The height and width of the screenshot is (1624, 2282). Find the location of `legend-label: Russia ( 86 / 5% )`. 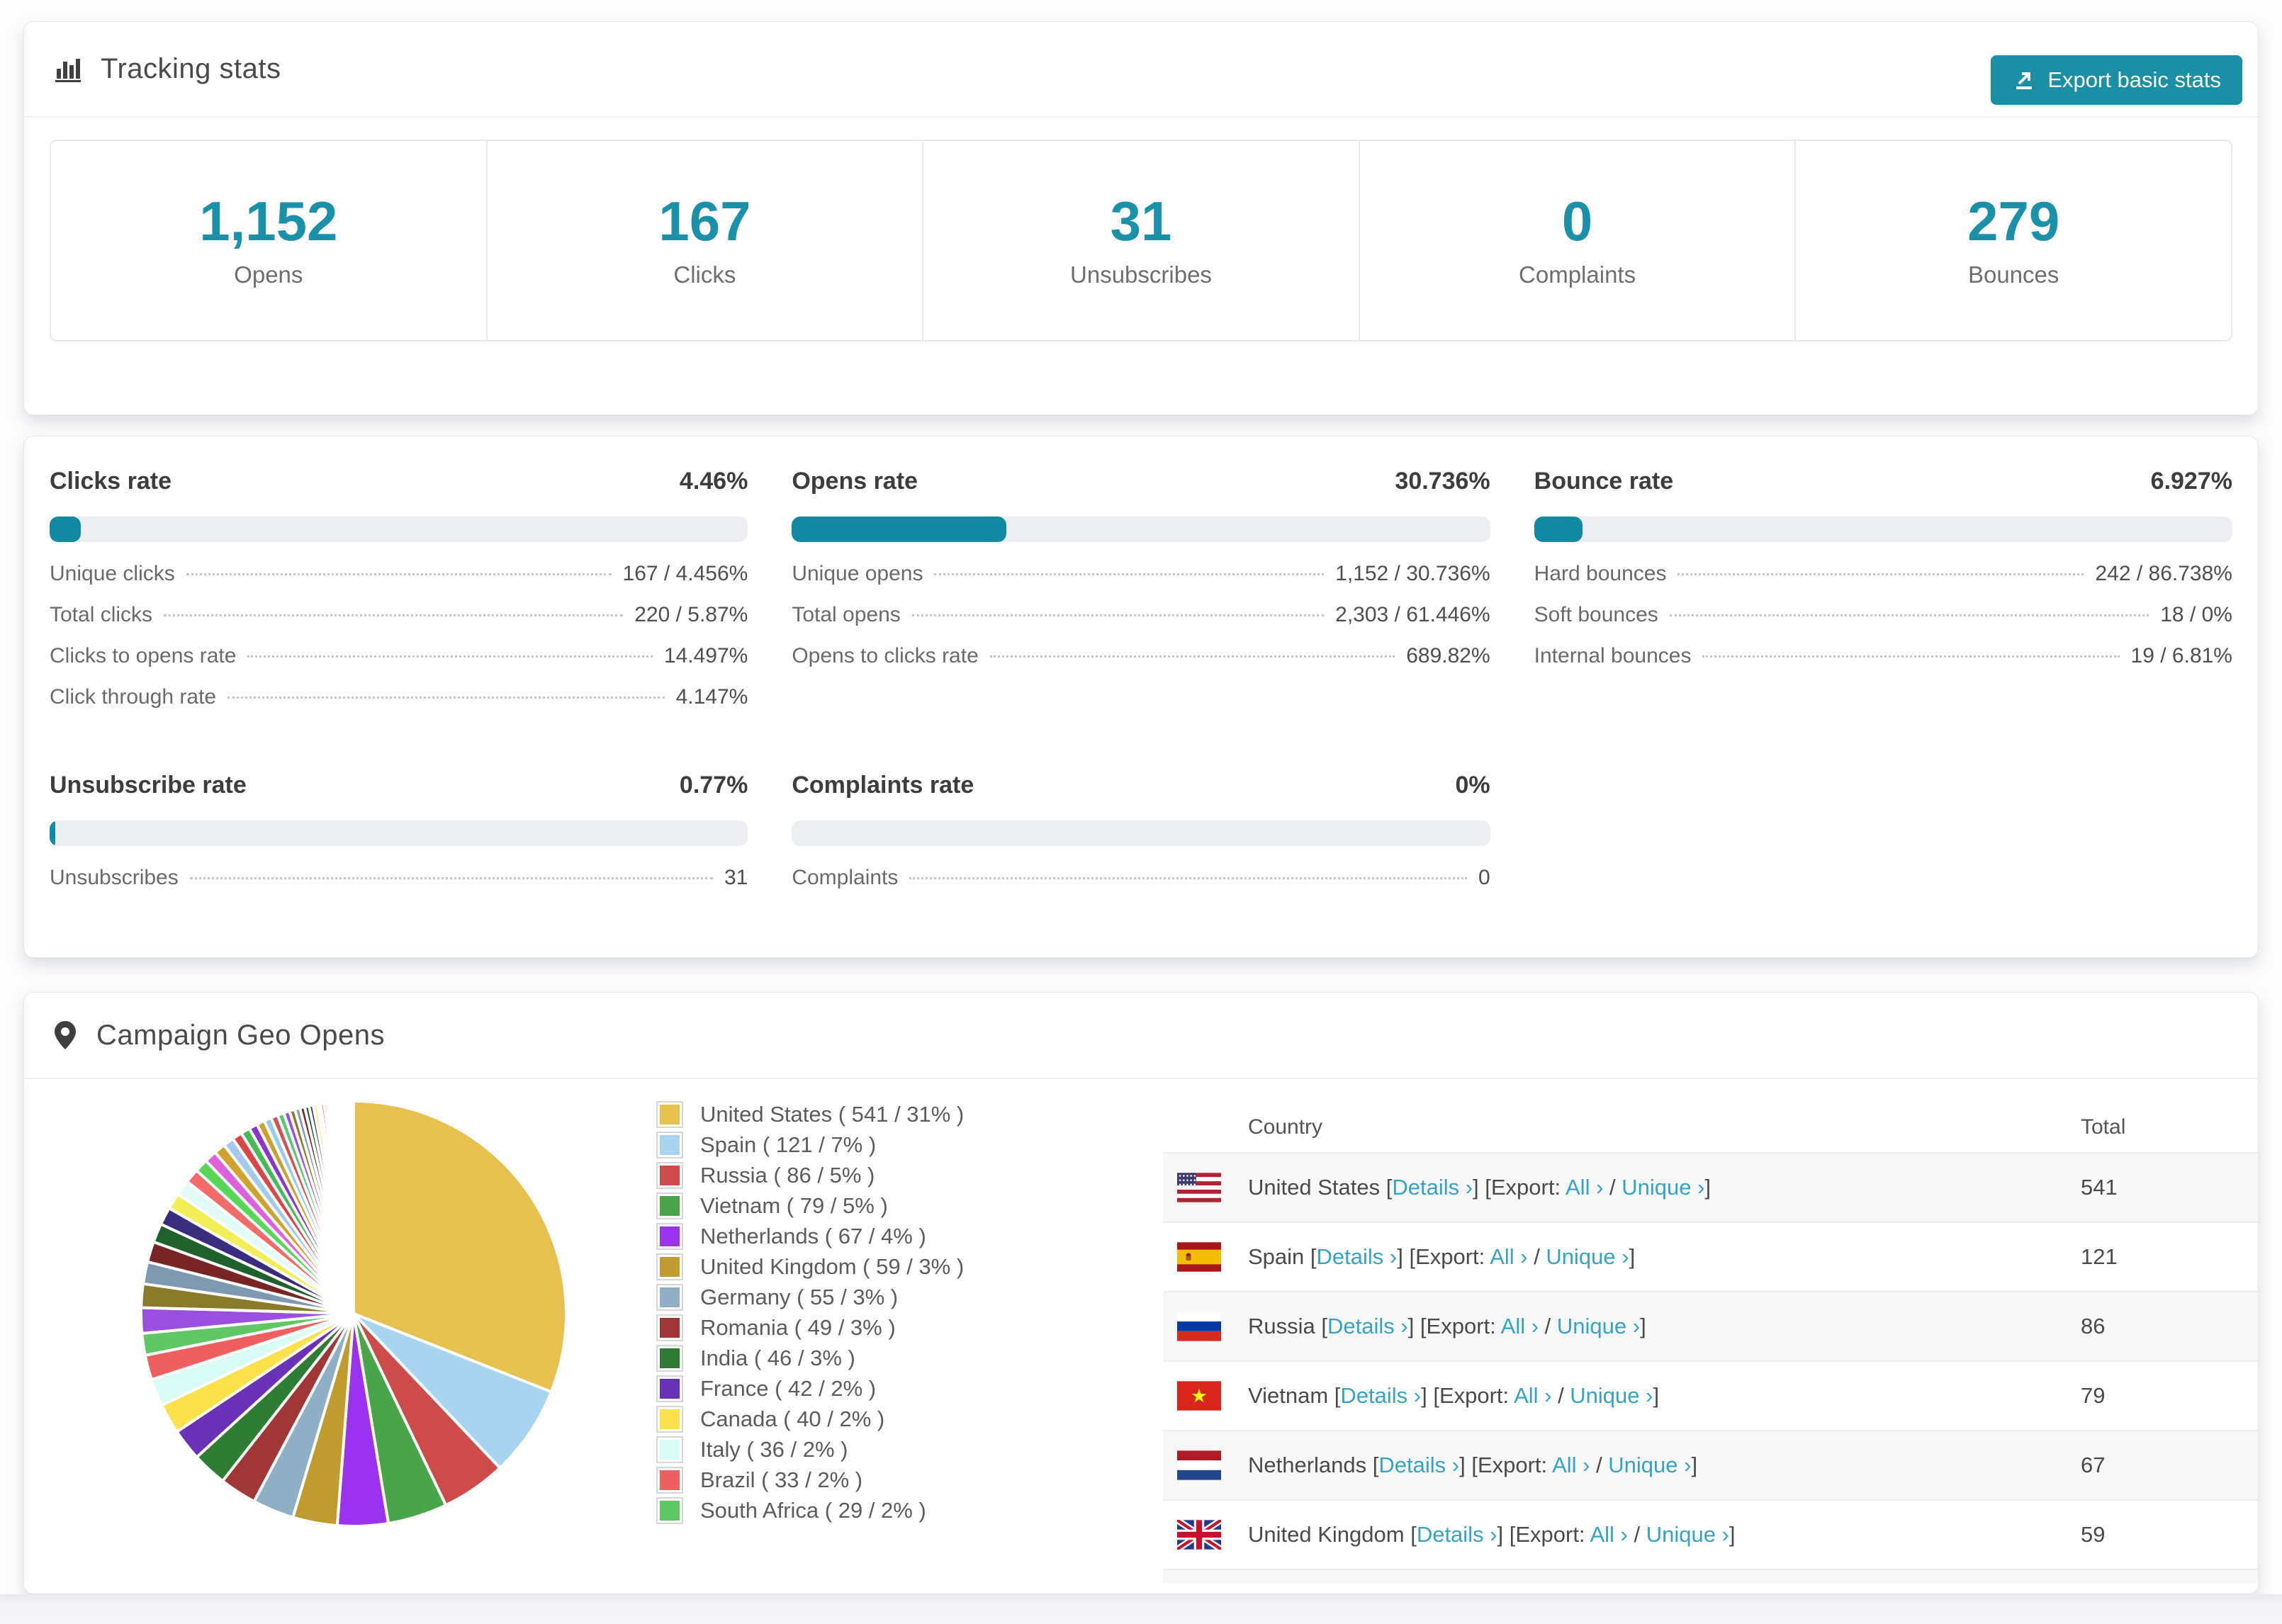

legend-label: Russia ( 86 / 5% ) is located at coordinates (787, 1175).